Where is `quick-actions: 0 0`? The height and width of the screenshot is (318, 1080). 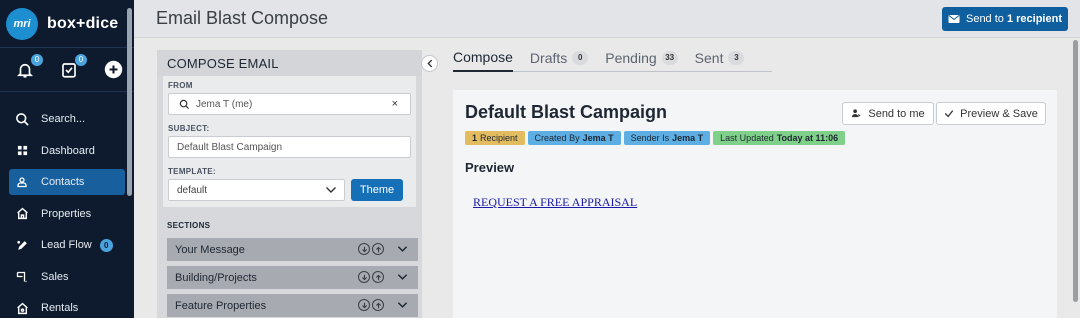
quick-actions: 0 0 is located at coordinates (67, 70).